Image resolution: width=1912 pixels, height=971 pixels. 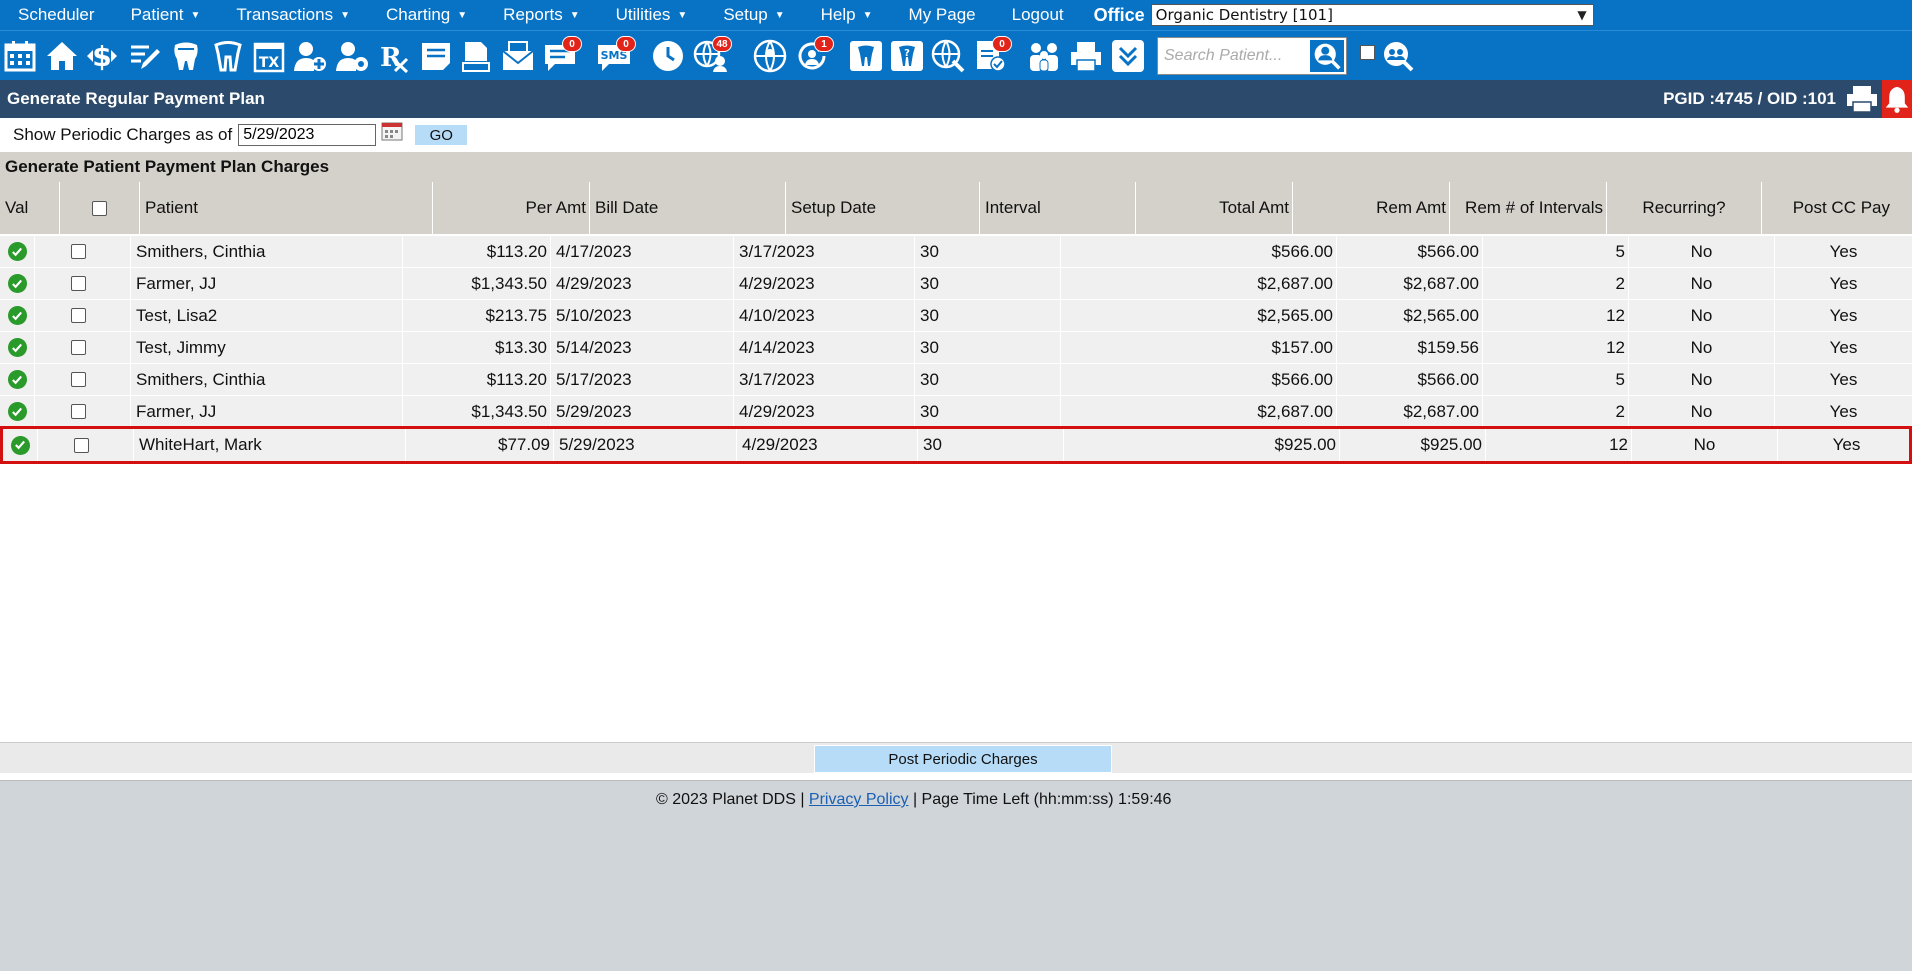 I want to click on patient-search, so click(x=1252, y=56).